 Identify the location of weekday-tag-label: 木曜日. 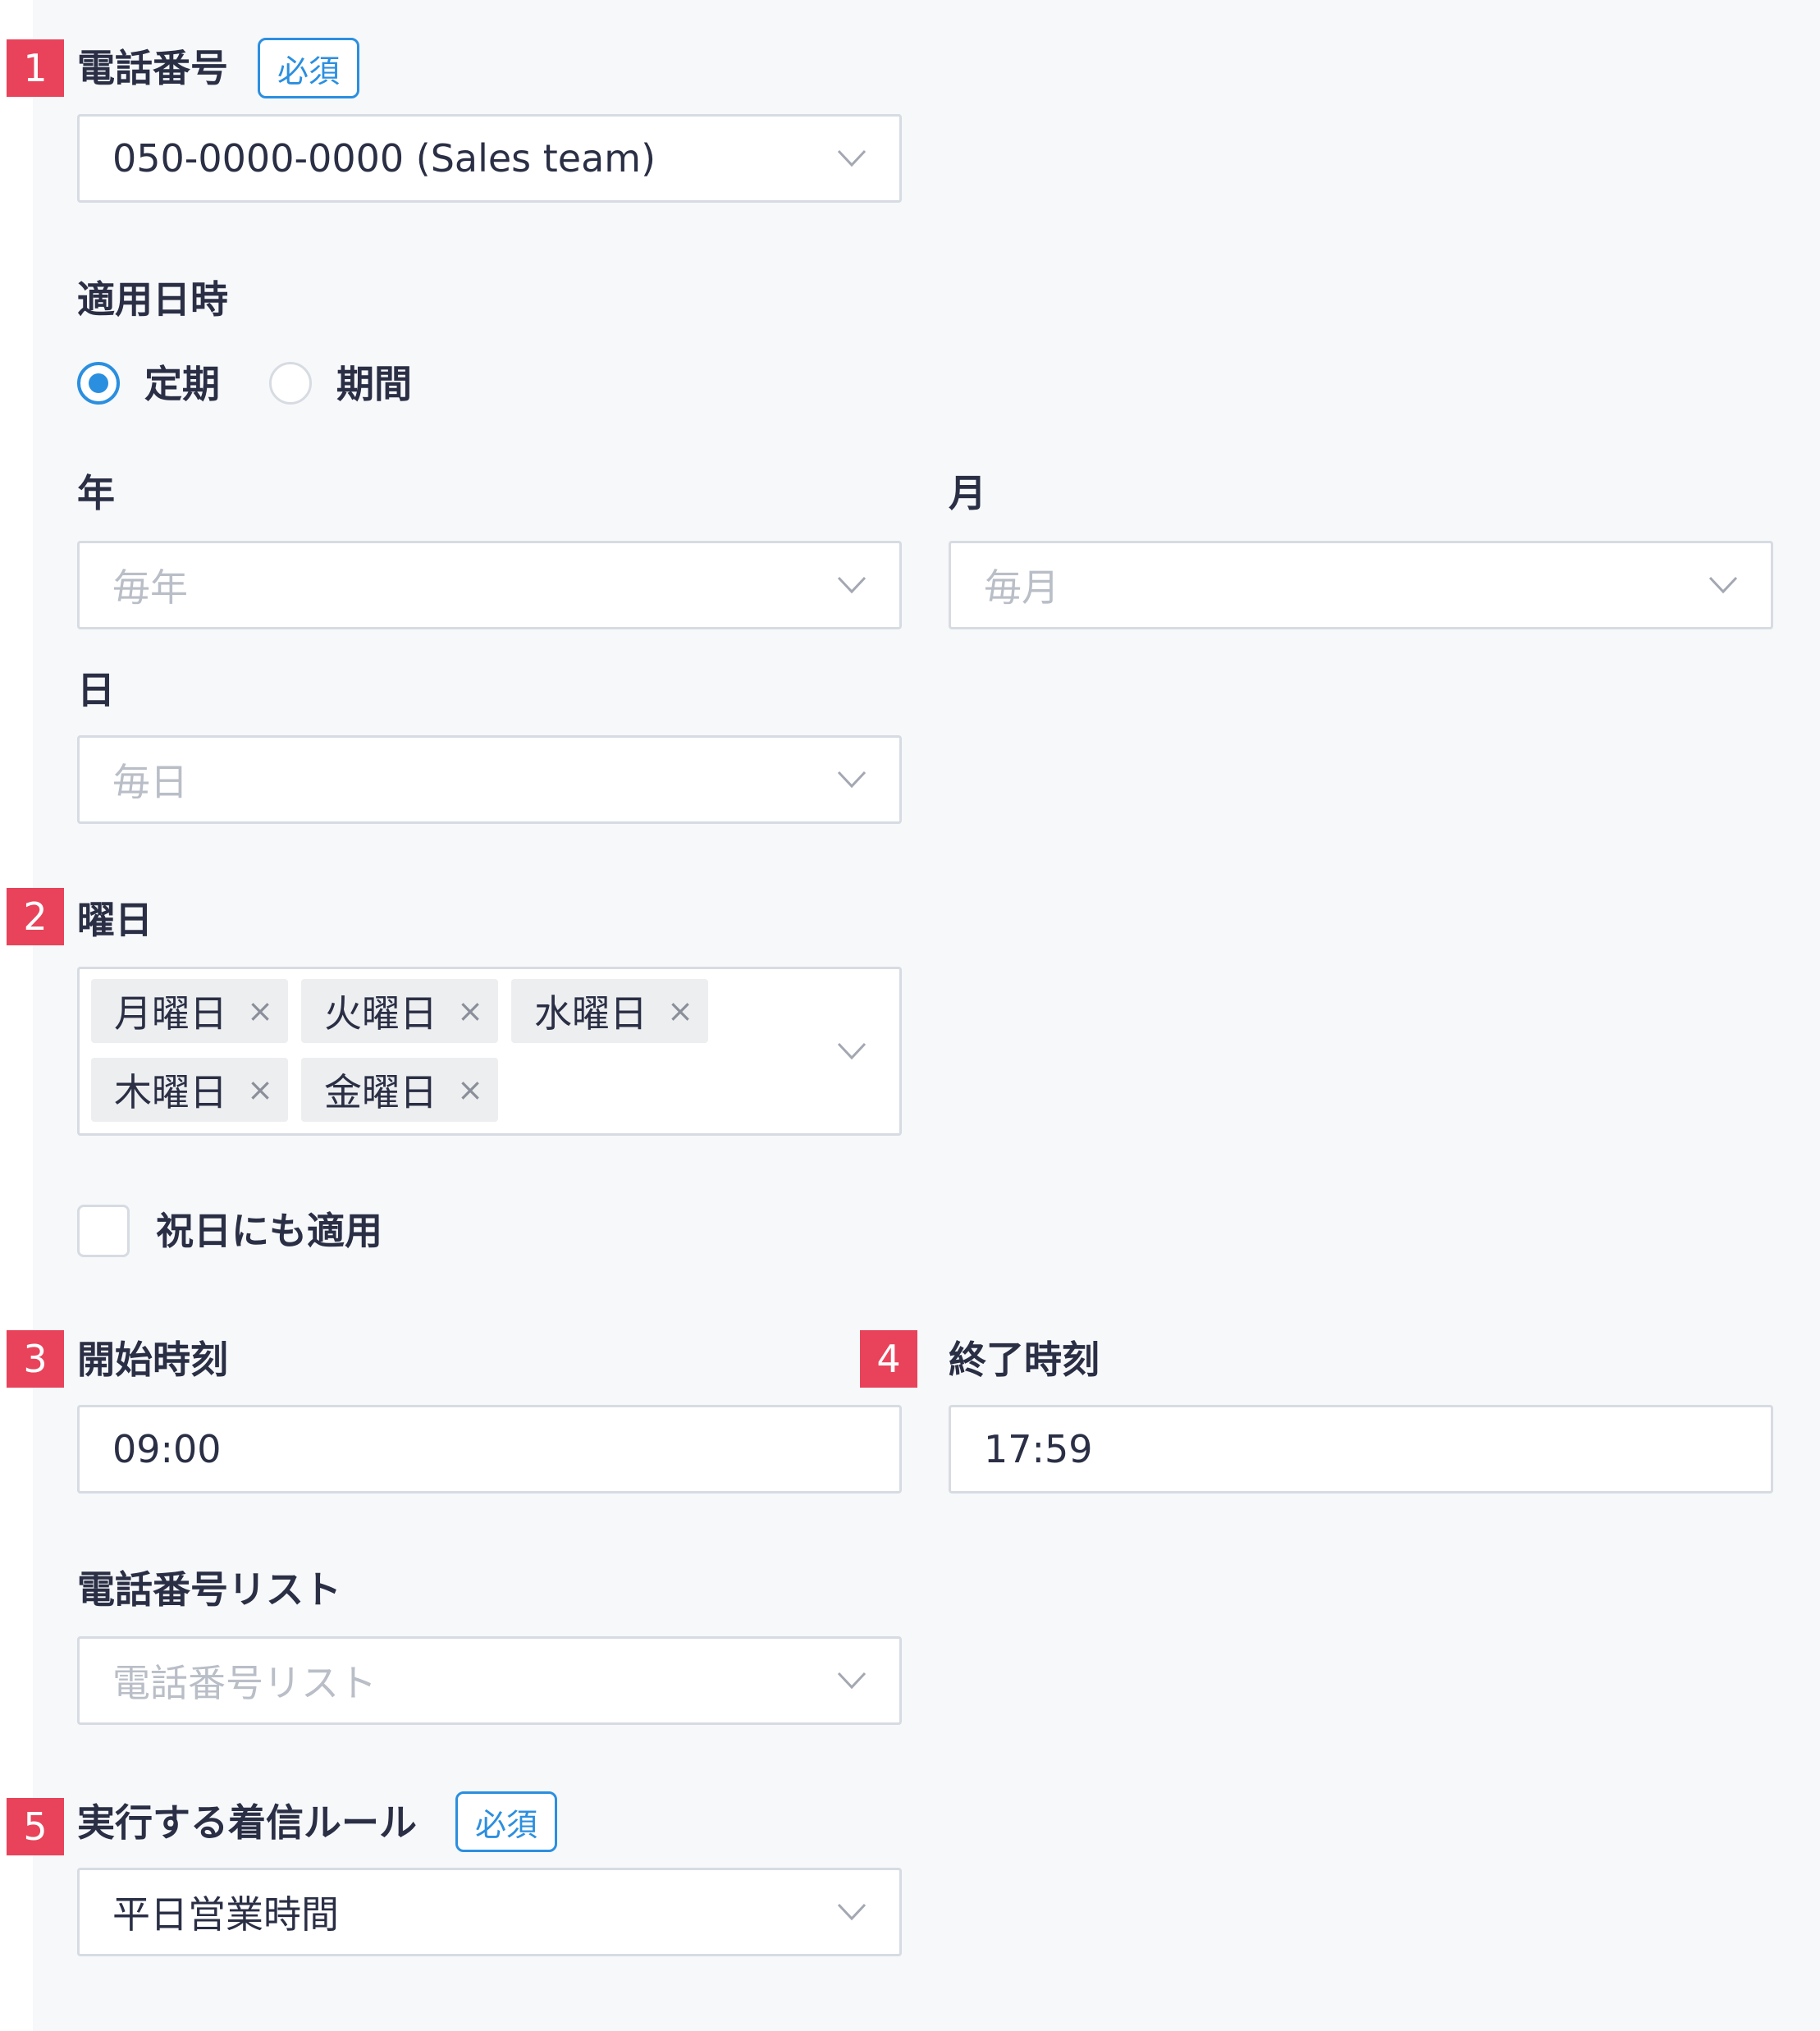
(170, 1092).